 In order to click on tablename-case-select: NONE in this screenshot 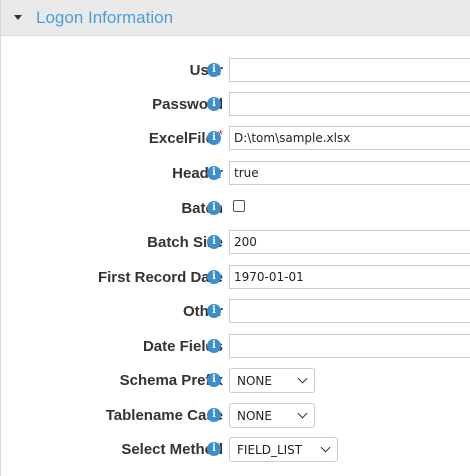, I will do `click(272, 415)`.